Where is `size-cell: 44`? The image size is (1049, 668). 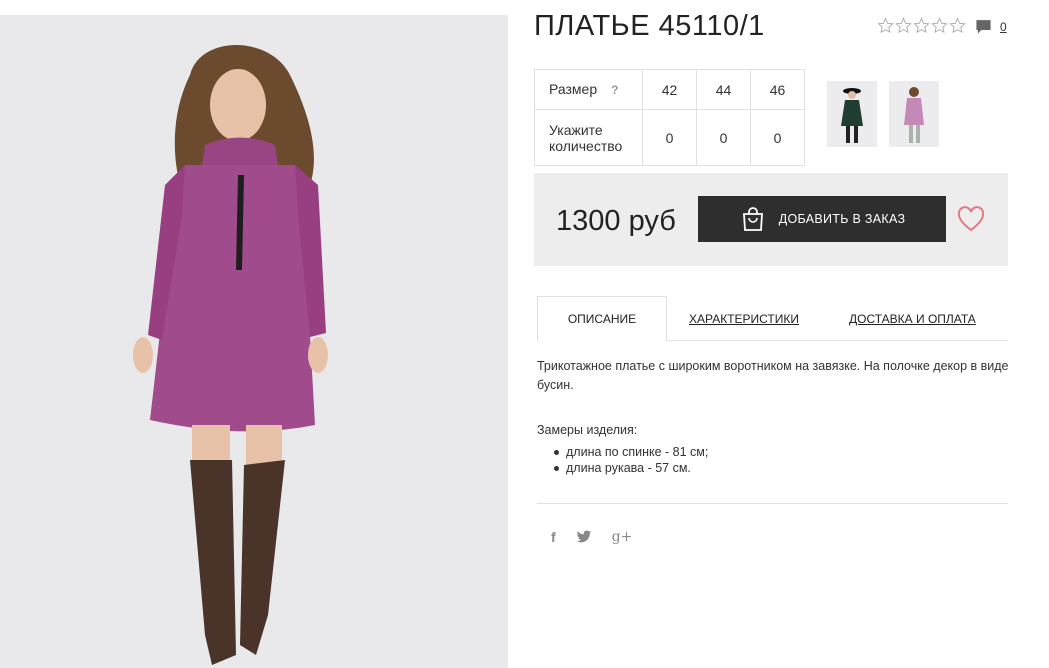 size-cell: 44 is located at coordinates (723, 89).